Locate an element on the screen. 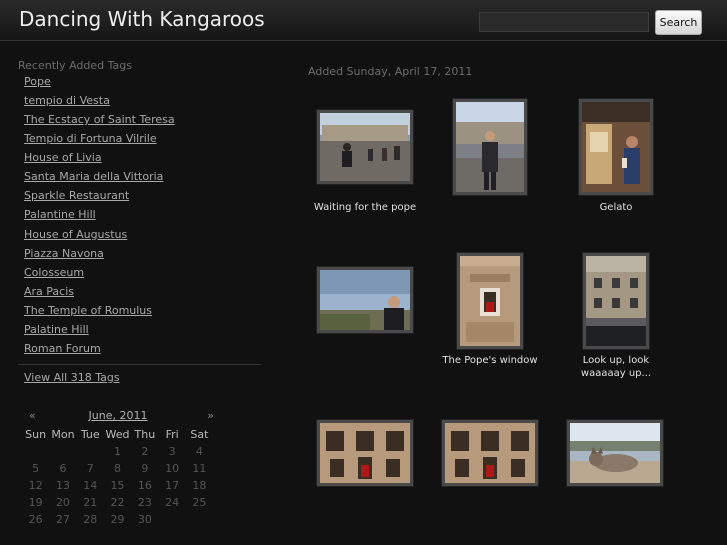  photo-square-image is located at coordinates (365, 147).